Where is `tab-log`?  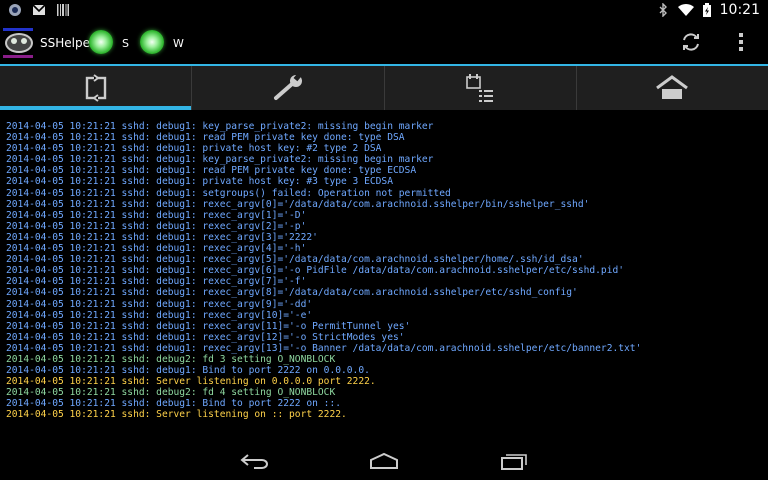 tab-log is located at coordinates (96, 88).